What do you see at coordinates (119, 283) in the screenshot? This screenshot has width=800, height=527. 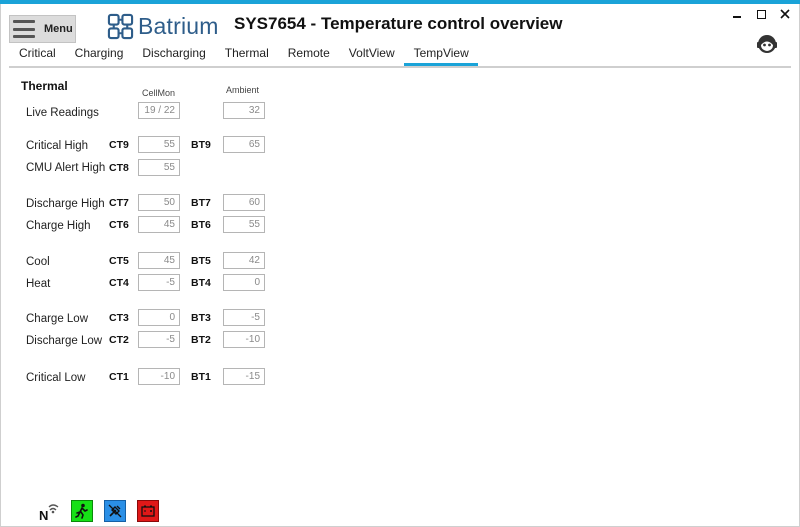 I see `ct-code: CT4` at bounding box center [119, 283].